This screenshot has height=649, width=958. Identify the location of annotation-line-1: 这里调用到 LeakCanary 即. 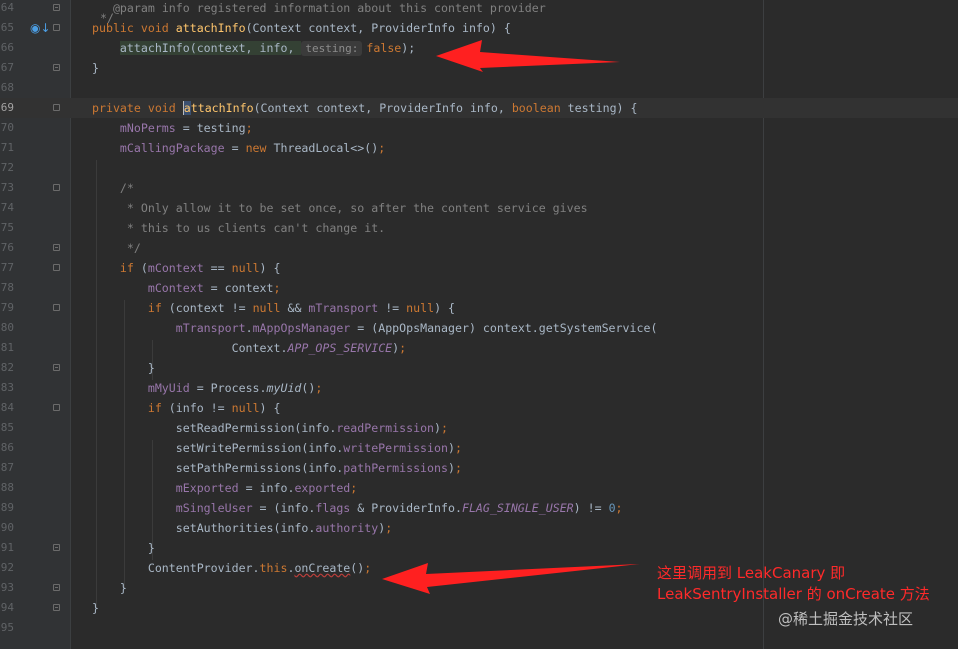
(751, 573).